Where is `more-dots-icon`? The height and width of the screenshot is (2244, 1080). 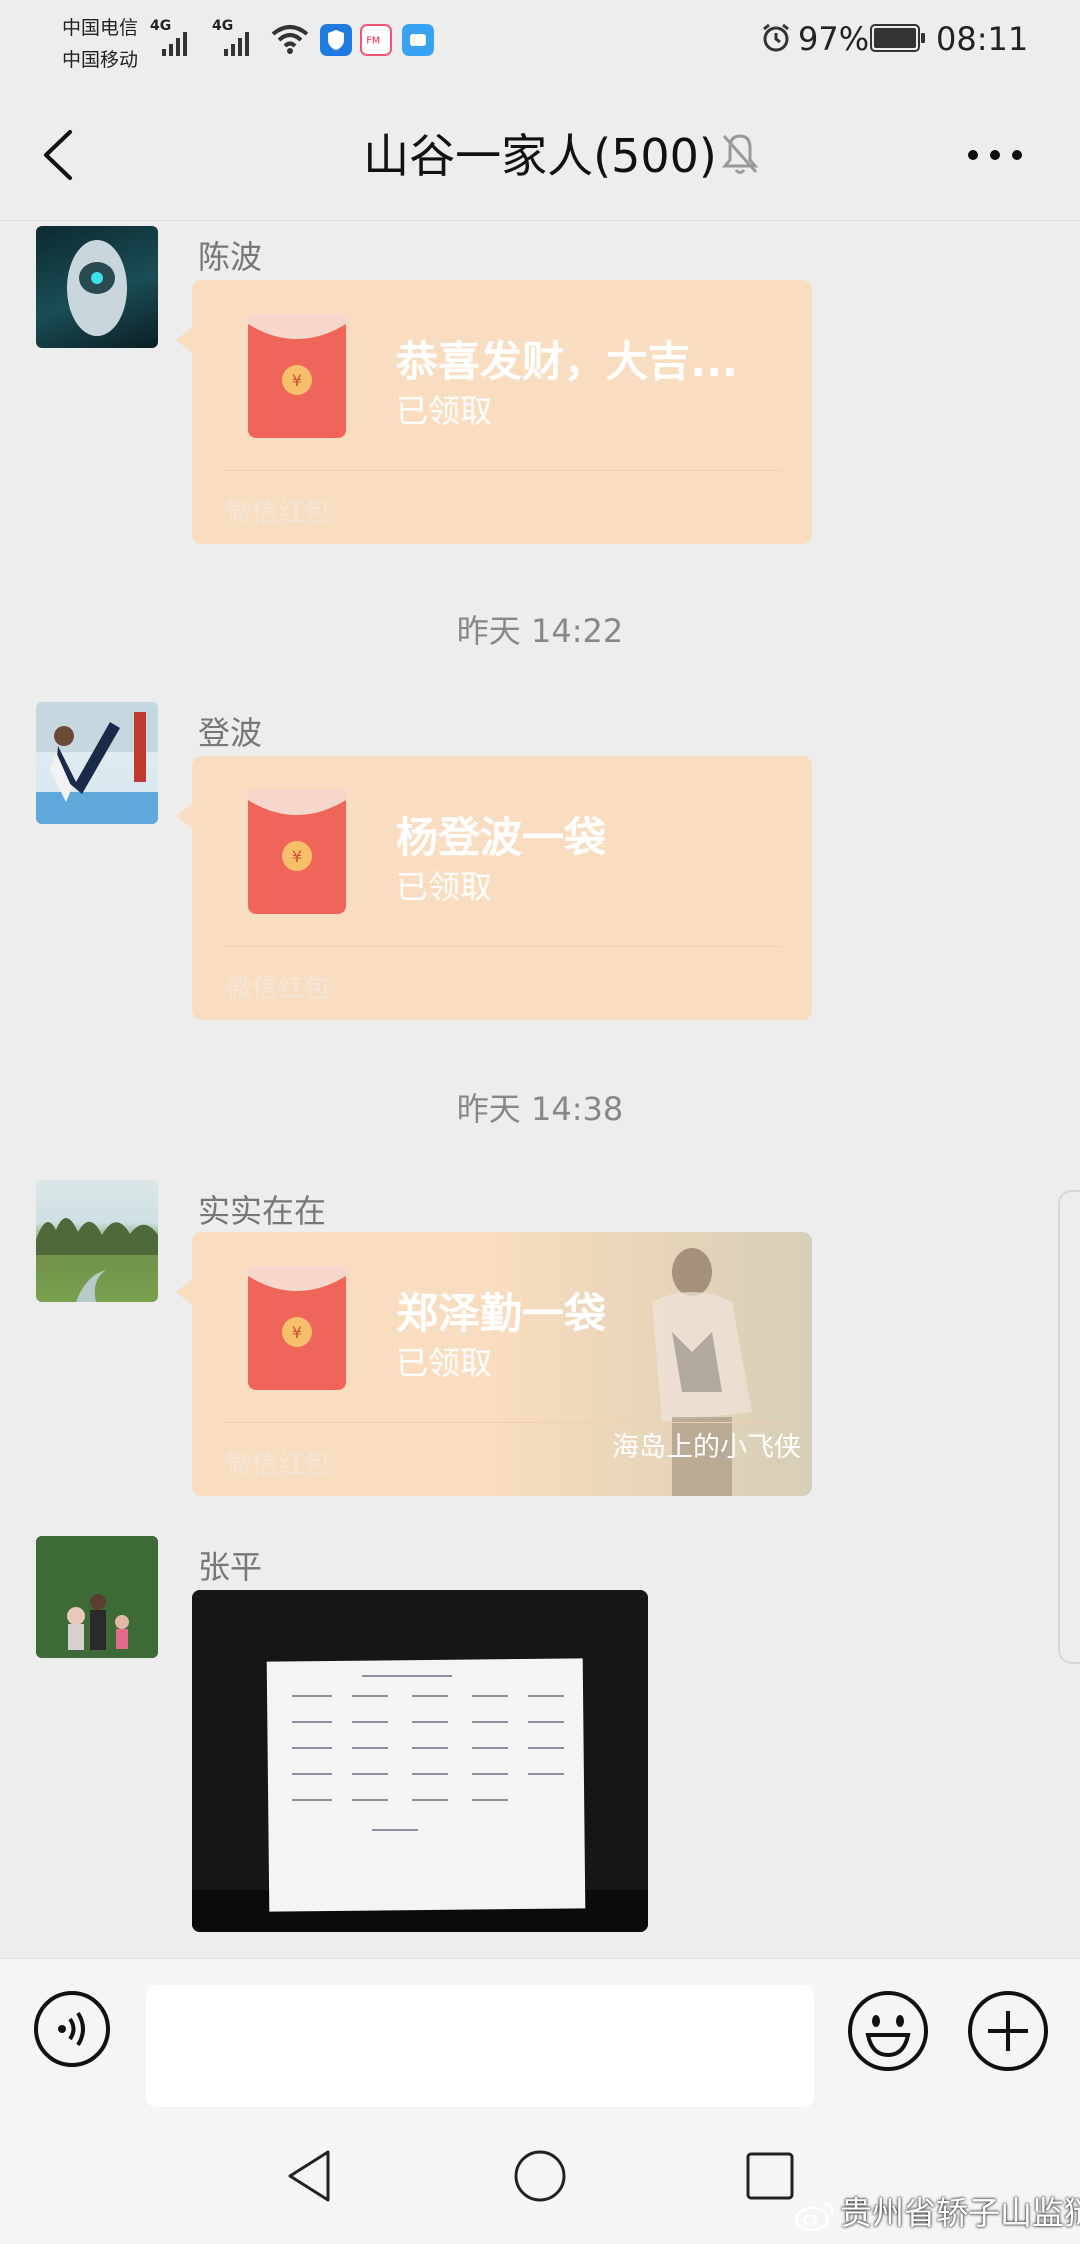 more-dots-icon is located at coordinates (973, 155).